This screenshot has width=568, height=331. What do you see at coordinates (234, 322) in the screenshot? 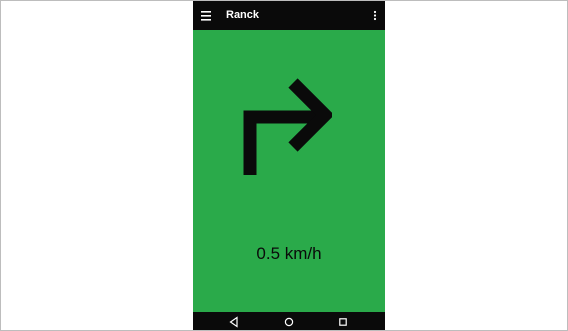
I see `back-triangle-icon` at bounding box center [234, 322].